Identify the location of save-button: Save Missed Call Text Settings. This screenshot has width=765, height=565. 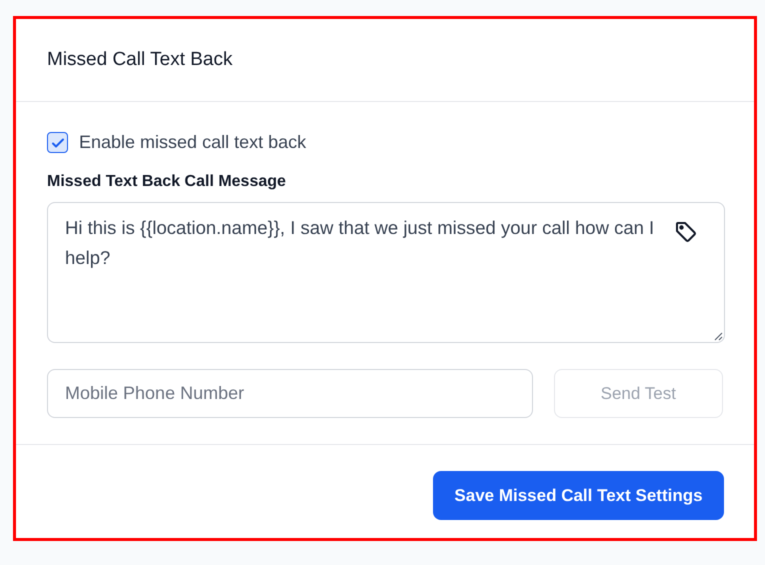
(578, 495).